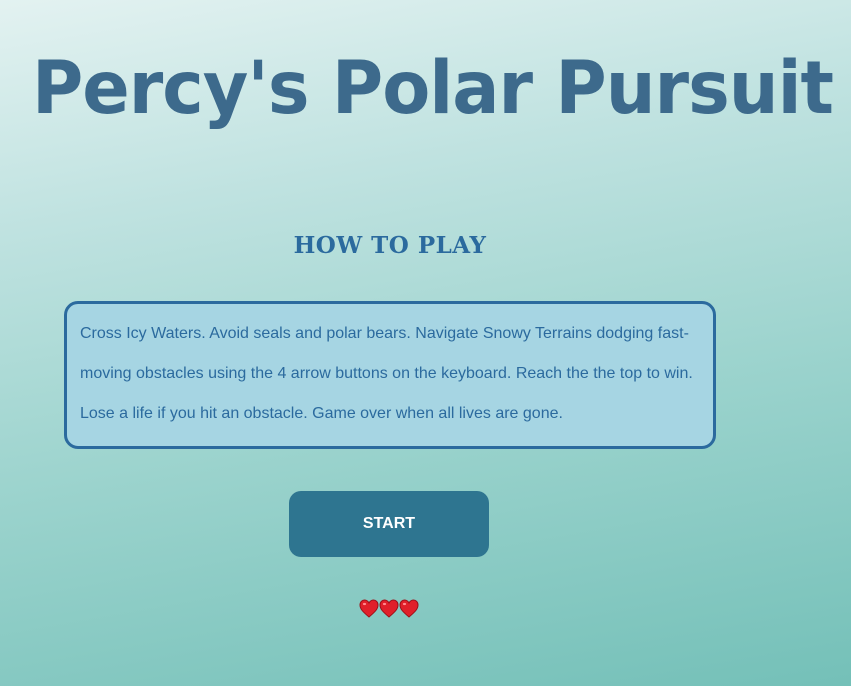 The image size is (851, 686). I want to click on start-button: START, so click(389, 524).